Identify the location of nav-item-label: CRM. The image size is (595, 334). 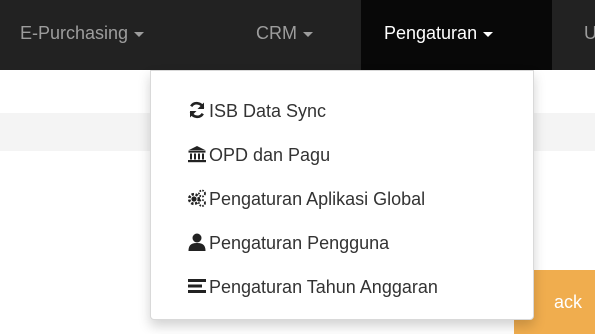
(276, 33).